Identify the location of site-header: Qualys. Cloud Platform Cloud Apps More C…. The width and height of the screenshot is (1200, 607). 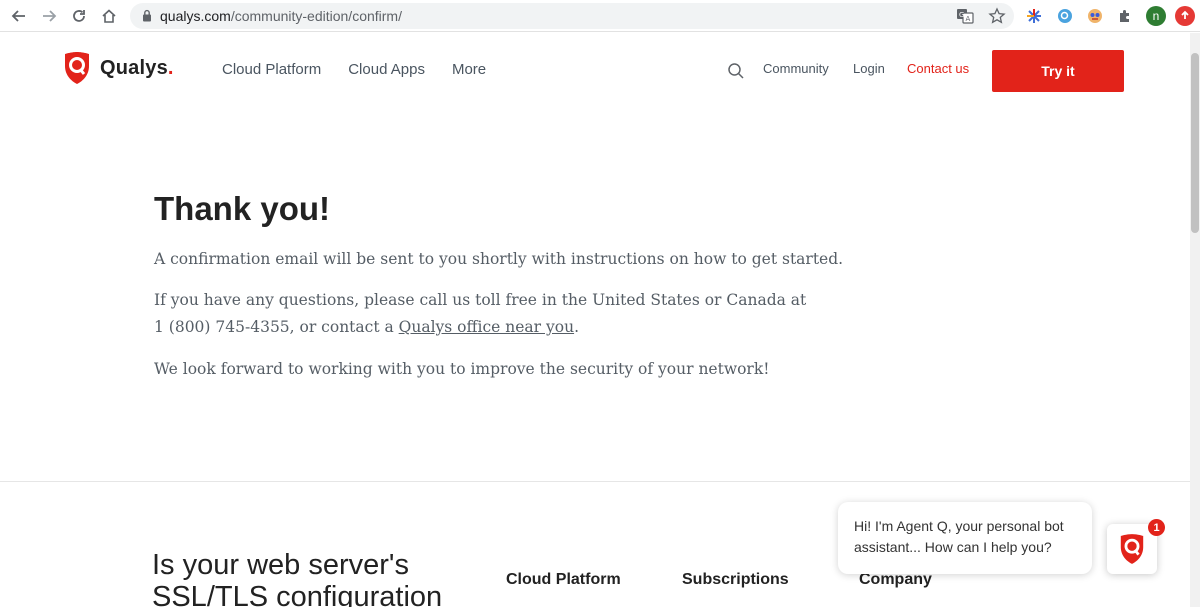
(595, 70).